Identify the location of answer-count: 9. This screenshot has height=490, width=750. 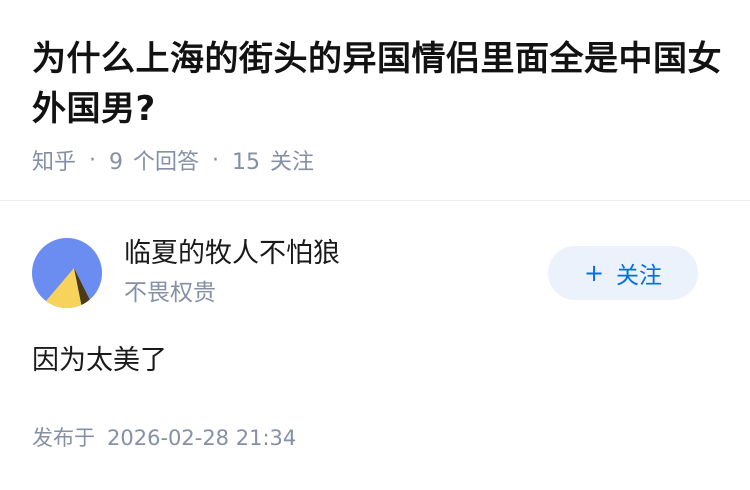
(116, 162).